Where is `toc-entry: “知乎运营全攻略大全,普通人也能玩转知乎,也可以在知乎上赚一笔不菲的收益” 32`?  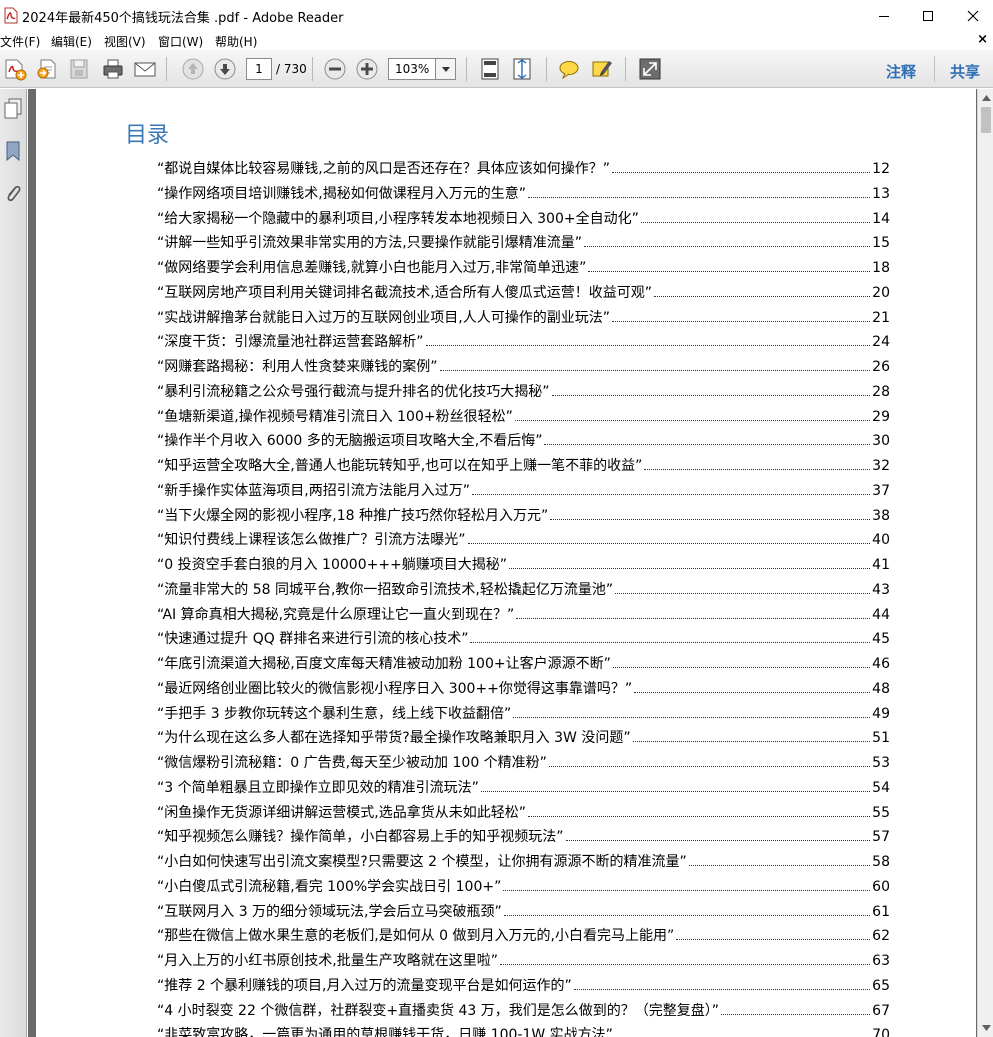
toc-entry: “知乎运营全攻略大全,普通人也能玩转知乎,也可以在知乎上赚一笔不菲的收益” 32 is located at coordinates (523, 466).